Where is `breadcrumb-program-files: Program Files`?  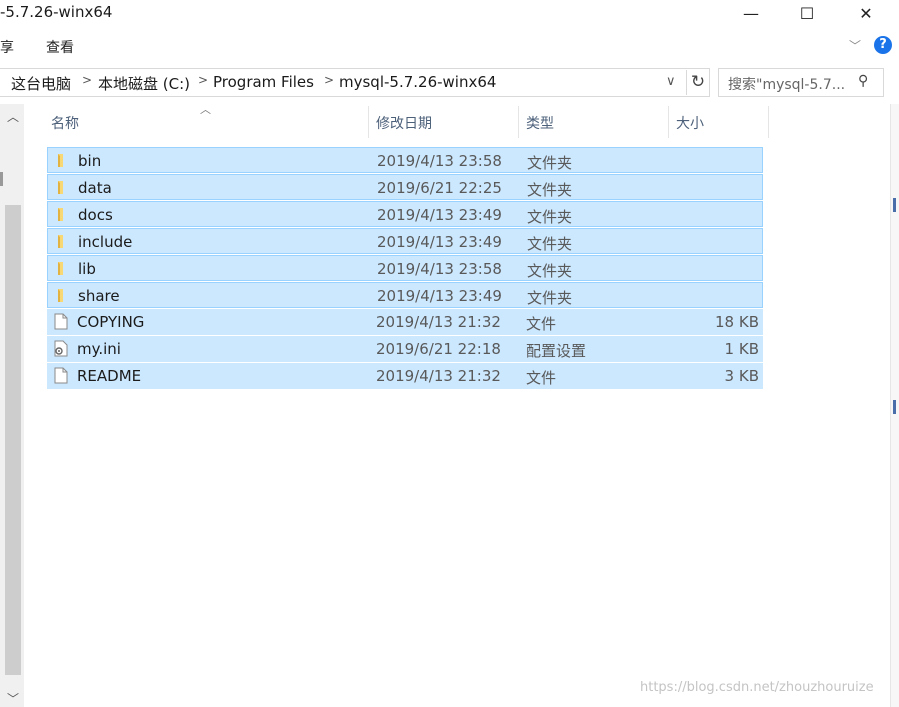
breadcrumb-program-files: Program Files is located at coordinates (263, 82).